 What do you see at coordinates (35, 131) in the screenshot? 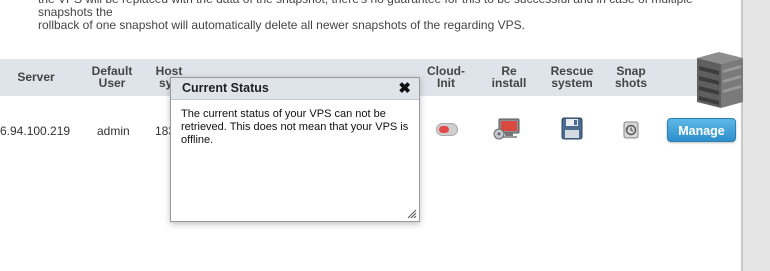
I see `cell-server-ip: 6.94.100.219` at bounding box center [35, 131].